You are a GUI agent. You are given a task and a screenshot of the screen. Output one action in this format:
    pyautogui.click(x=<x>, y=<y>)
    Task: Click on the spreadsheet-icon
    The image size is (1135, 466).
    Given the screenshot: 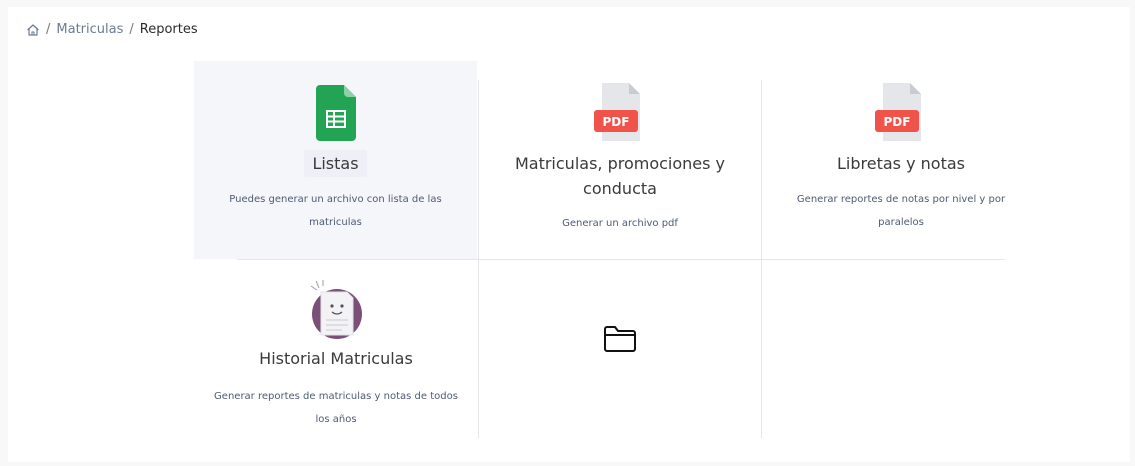 What is the action you would take?
    pyautogui.click(x=335, y=115)
    